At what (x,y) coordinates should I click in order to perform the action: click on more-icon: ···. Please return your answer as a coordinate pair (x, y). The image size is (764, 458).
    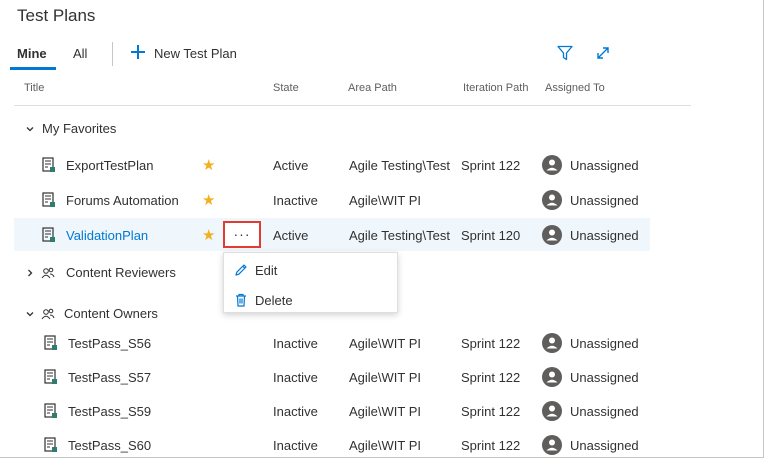
    Looking at the image, I should click on (242, 234).